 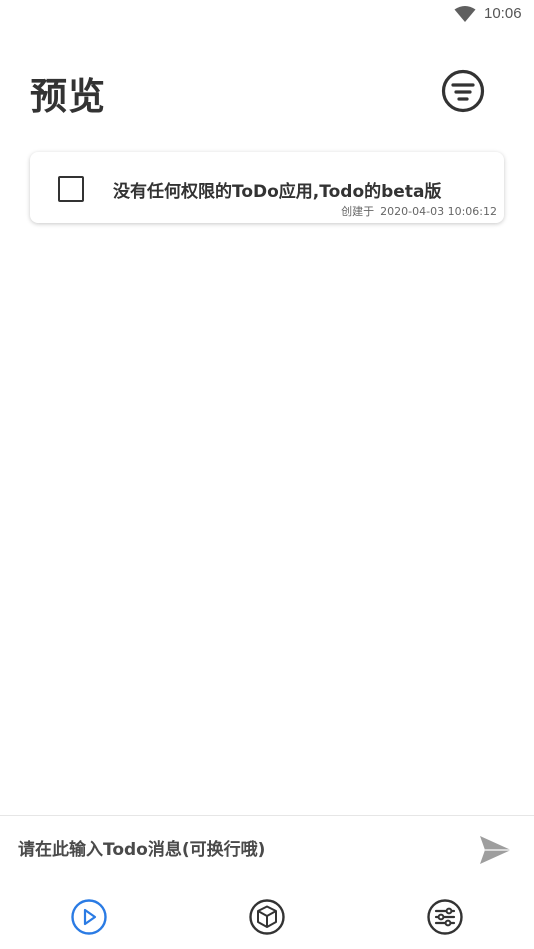 What do you see at coordinates (267, 15) in the screenshot?
I see `status-bar: 10:06` at bounding box center [267, 15].